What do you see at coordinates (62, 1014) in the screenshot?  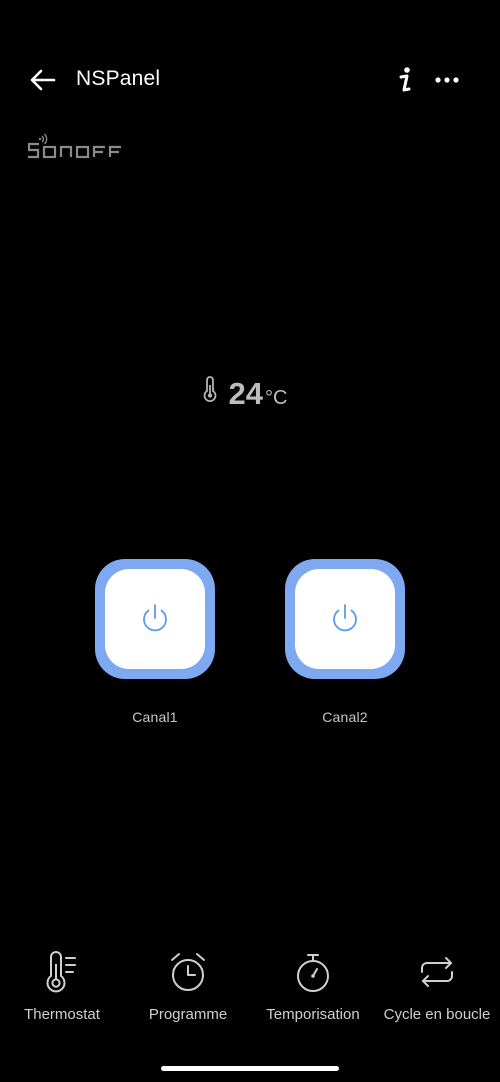 I see `nav-thermostat-label: Thermostat` at bounding box center [62, 1014].